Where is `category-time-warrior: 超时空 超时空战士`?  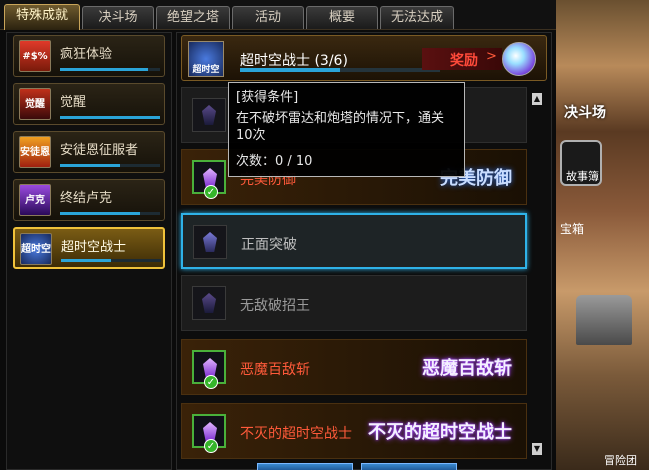 category-time-warrior: 超时空 超时空战士 is located at coordinates (89, 248).